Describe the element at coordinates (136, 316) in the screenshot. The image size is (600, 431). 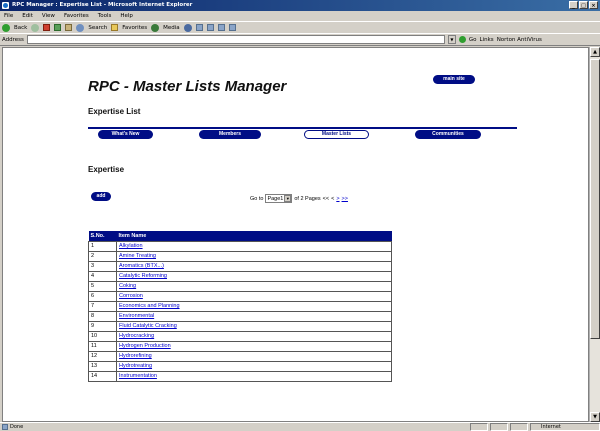
I see `item-name-link: Environmental` at that location.